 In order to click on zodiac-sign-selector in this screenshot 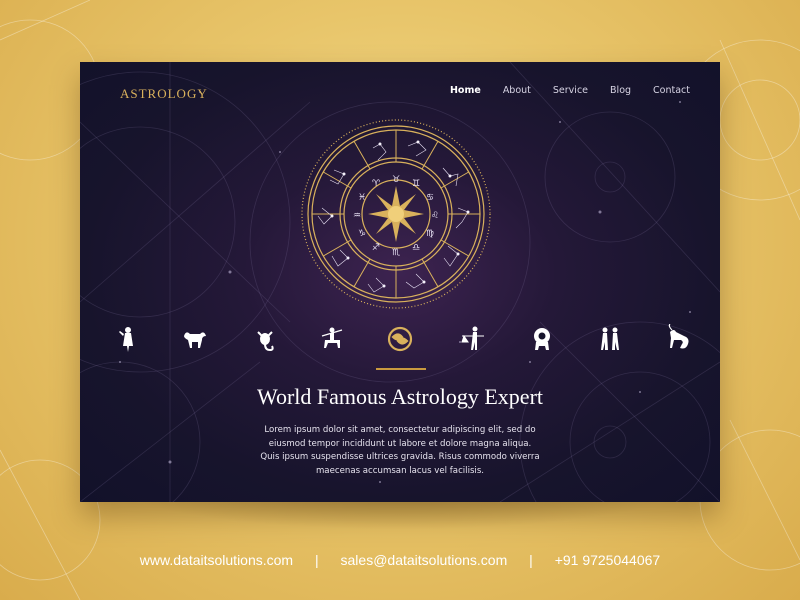, I will do `click(400, 343)`.